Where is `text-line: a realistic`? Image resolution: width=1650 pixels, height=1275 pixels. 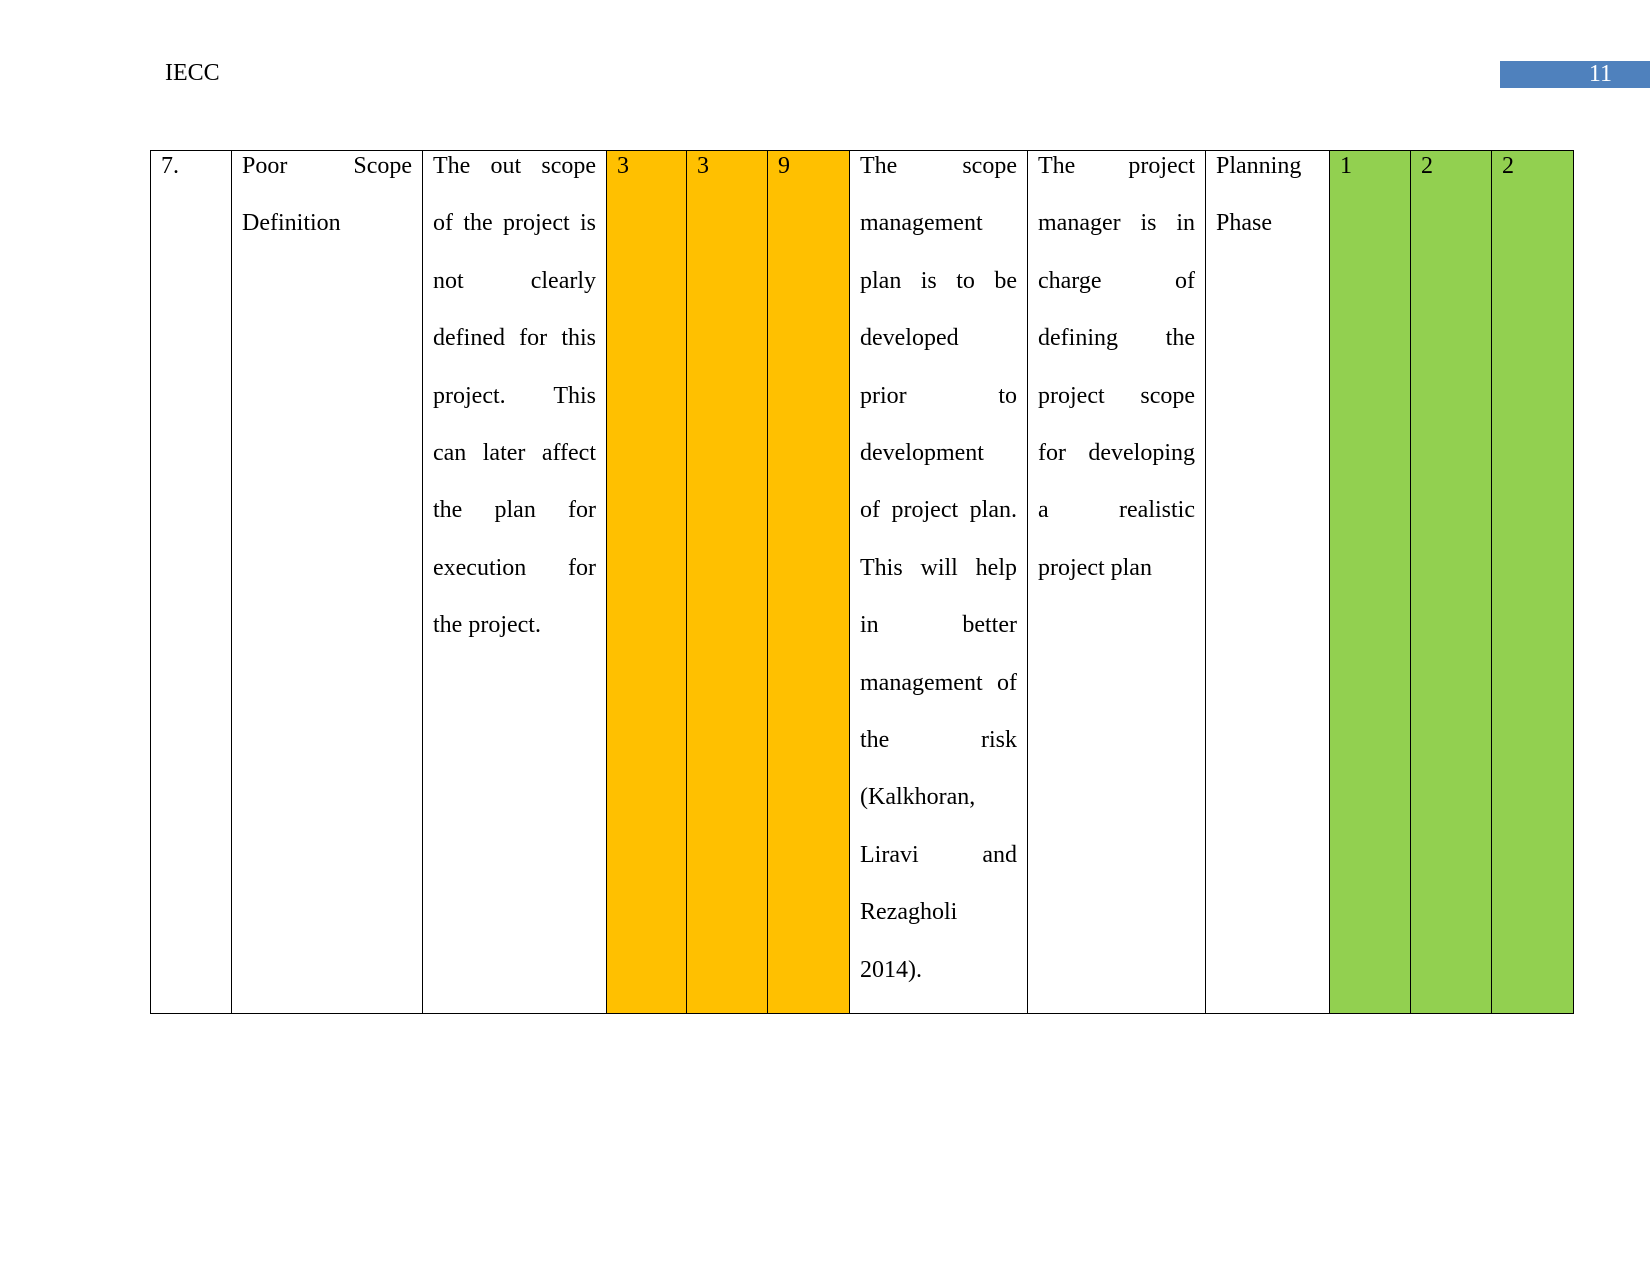
text-line: a realistic is located at coordinates (1116, 510).